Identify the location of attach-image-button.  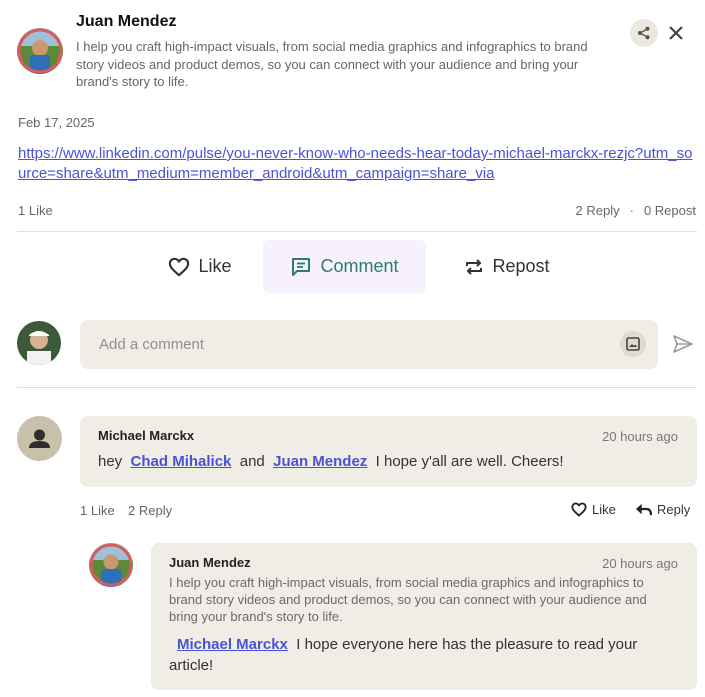
(633, 344).